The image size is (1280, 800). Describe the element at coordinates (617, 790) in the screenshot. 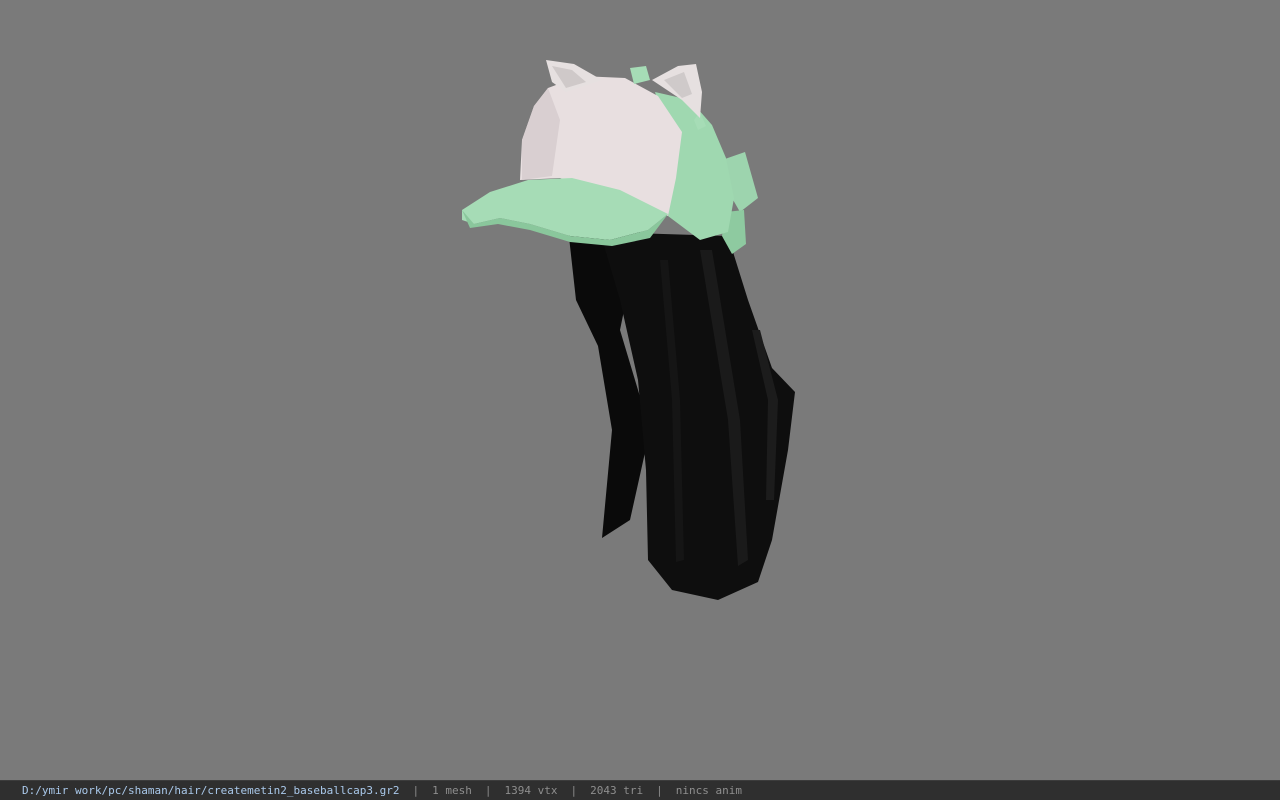

I see `status-triangle-count: 2043 tri` at that location.